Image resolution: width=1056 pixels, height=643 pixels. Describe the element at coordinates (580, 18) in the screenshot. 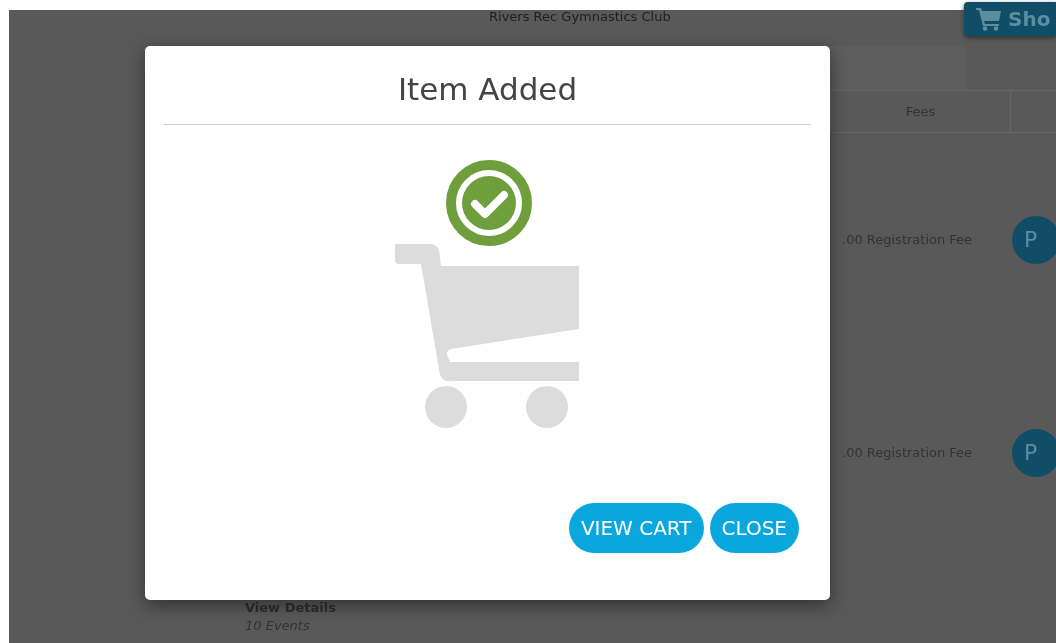

I see `club-name: Rivers Rec Gymnastics Club` at that location.